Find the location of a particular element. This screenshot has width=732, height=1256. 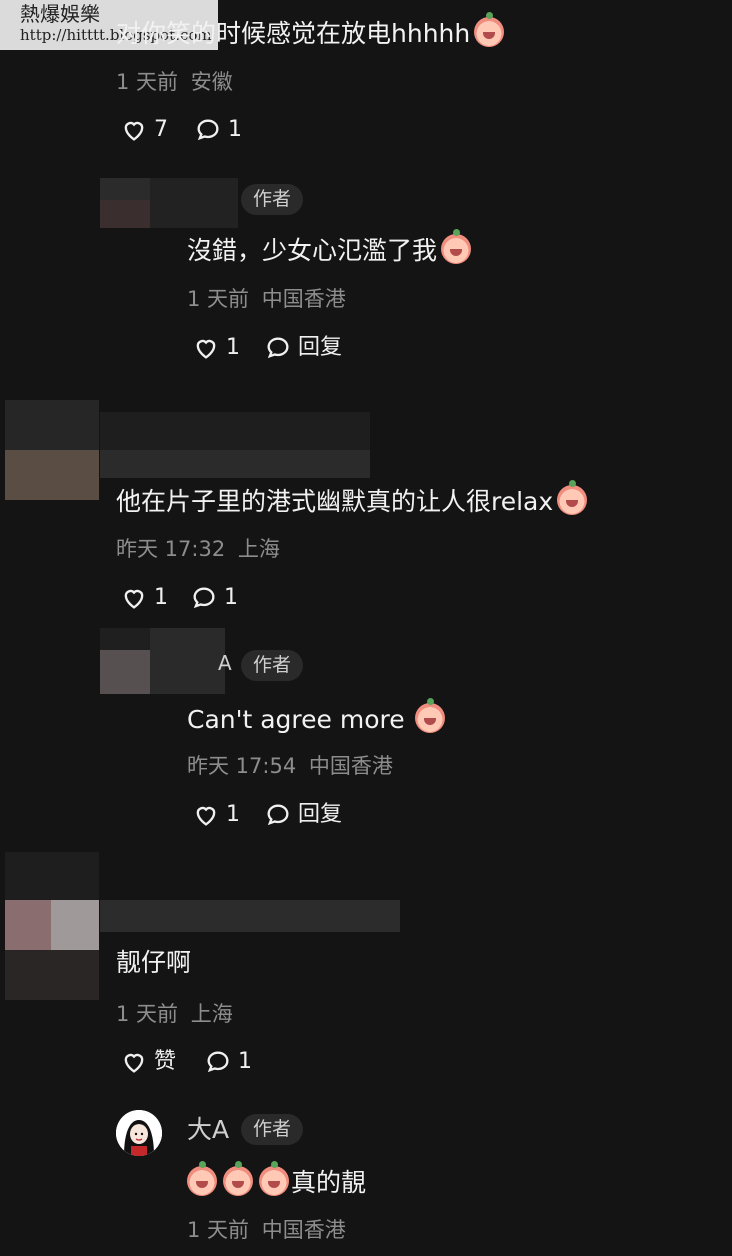

reply-text: 沒錯，少女心氾濫了我 is located at coordinates (329, 247).